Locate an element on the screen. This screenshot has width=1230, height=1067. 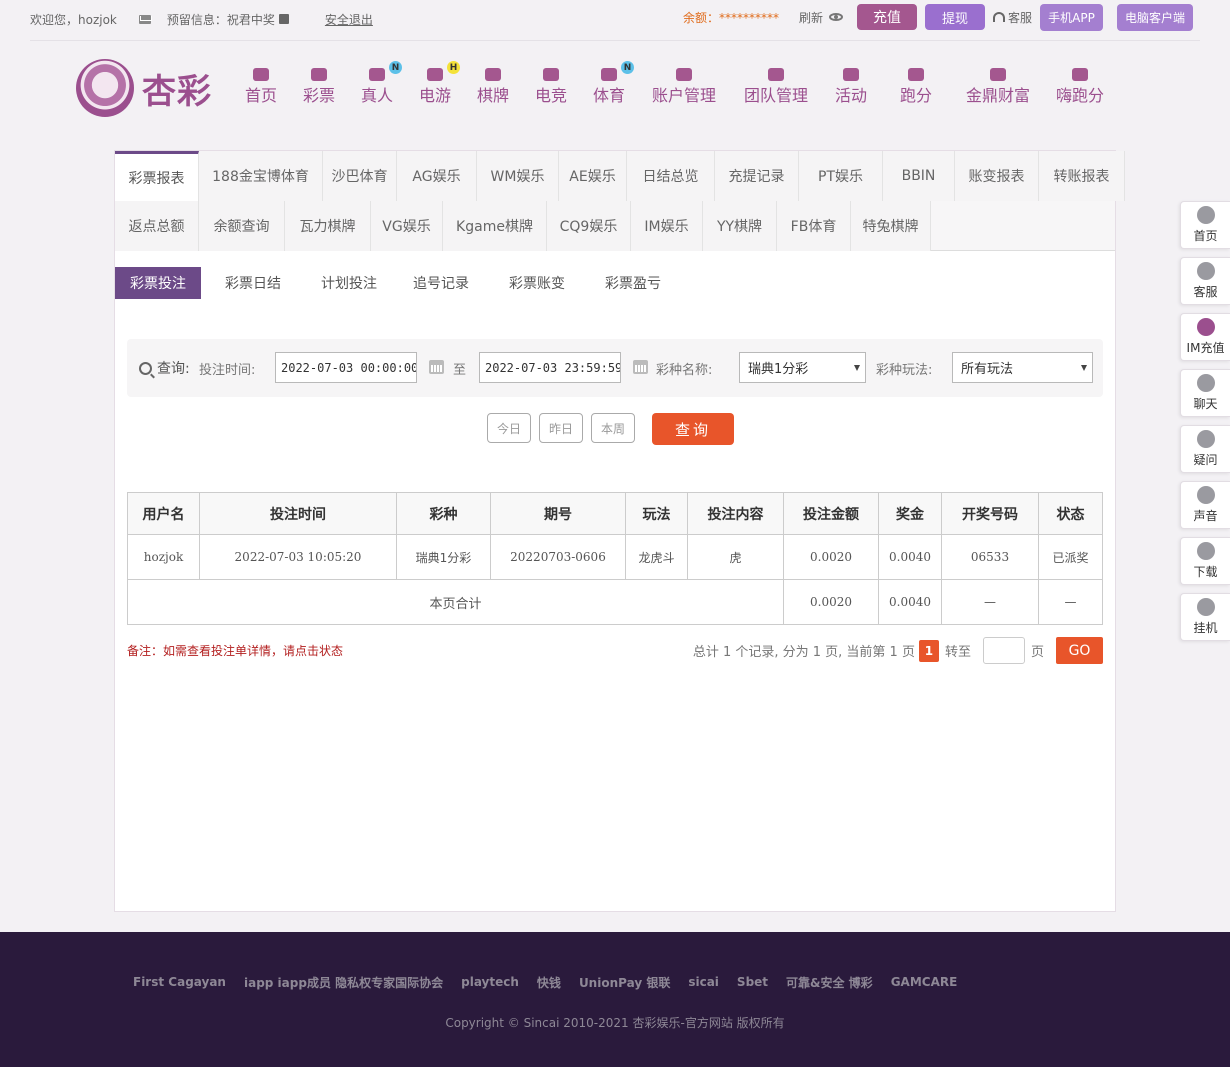
site-logo: 杏彩 is located at coordinates (151, 88).